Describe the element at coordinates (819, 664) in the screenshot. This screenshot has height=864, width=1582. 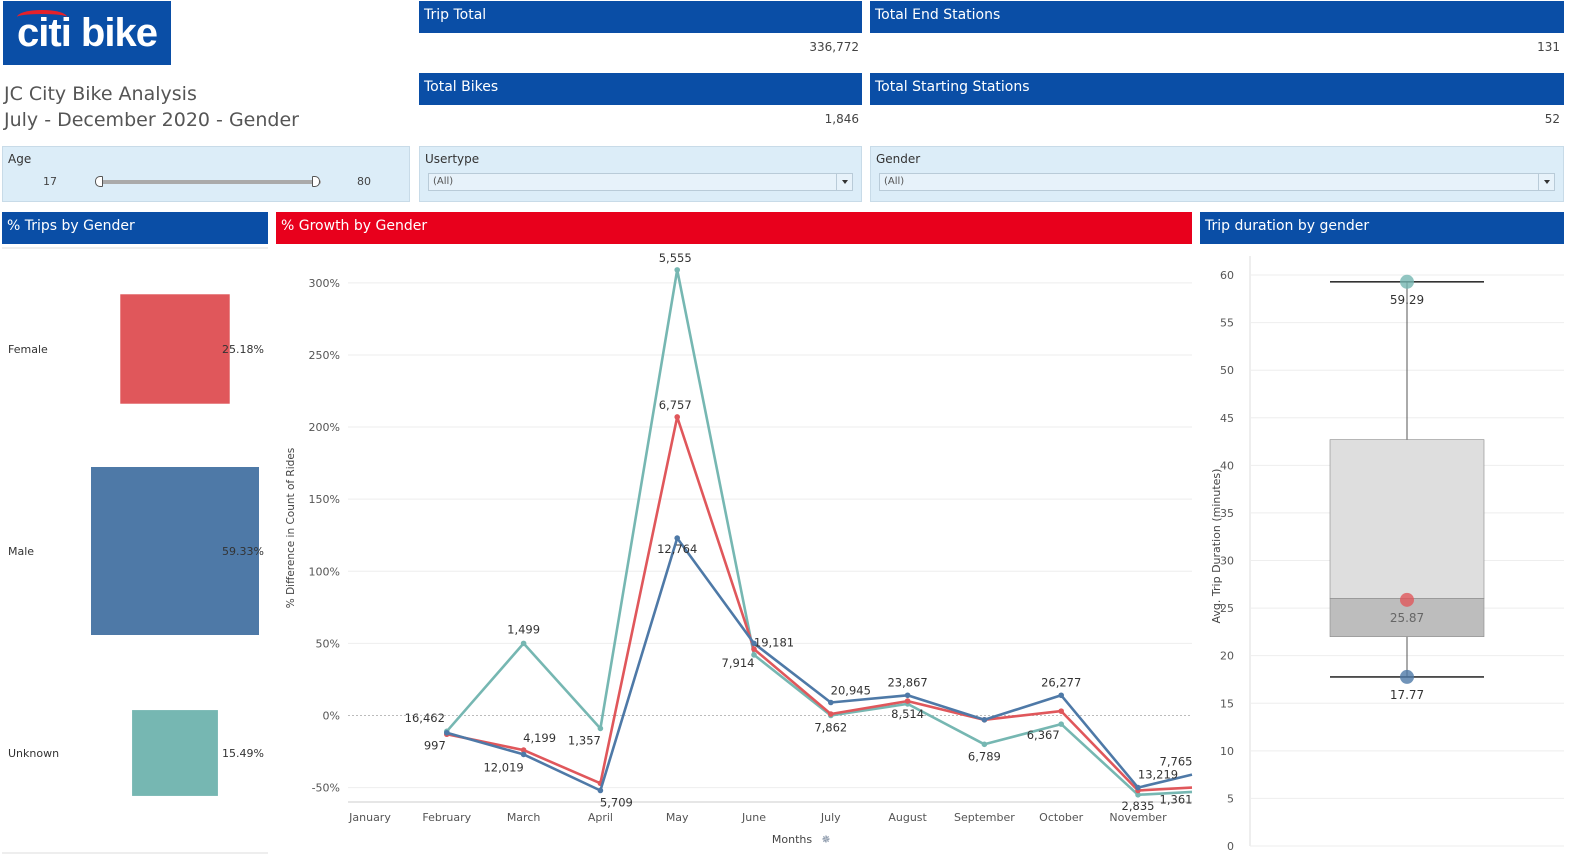
I see `series-line-male` at that location.